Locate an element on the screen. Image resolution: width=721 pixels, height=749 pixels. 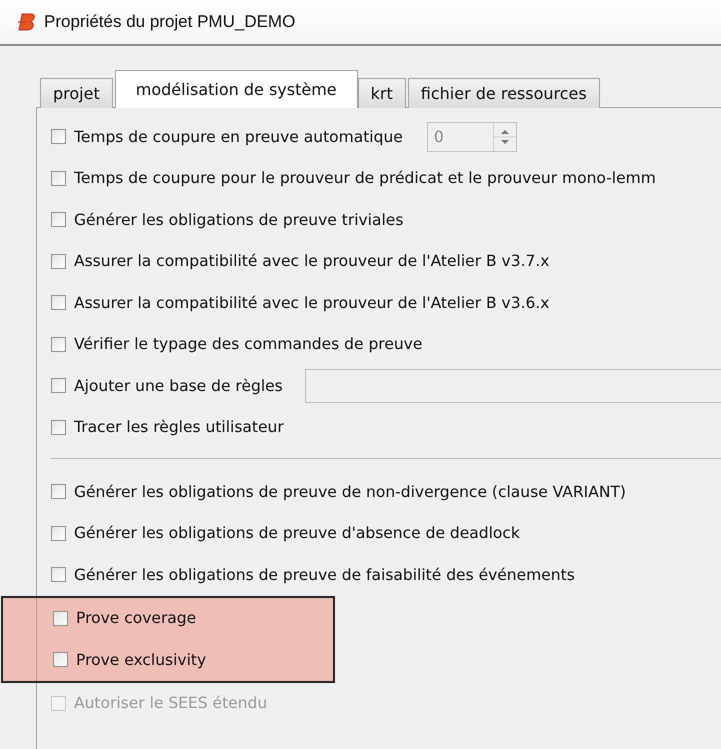
option-label: Générer les obligations de preuve triviales is located at coordinates (239, 219).